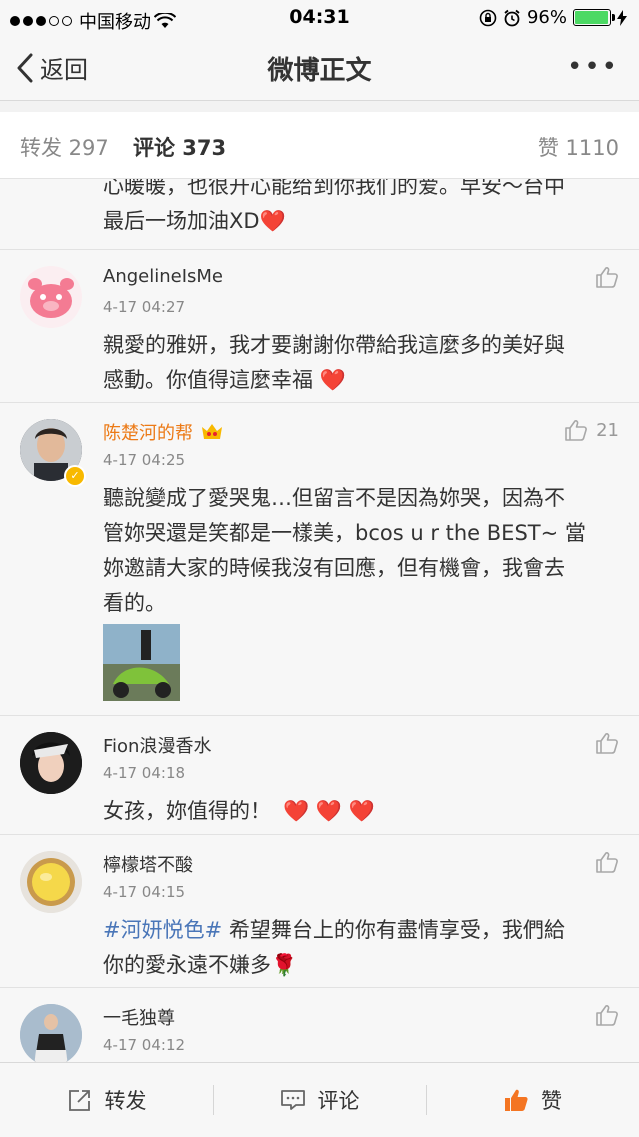 The height and width of the screenshot is (1137, 639). What do you see at coordinates (212, 431) in the screenshot?
I see `member-crown-icon` at bounding box center [212, 431].